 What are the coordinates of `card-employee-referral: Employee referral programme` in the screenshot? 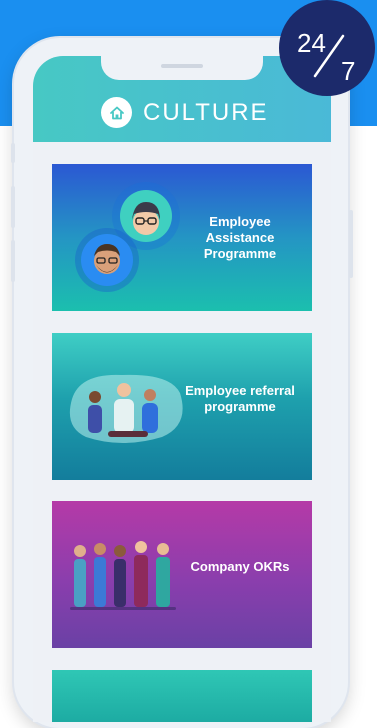 It's located at (182, 406).